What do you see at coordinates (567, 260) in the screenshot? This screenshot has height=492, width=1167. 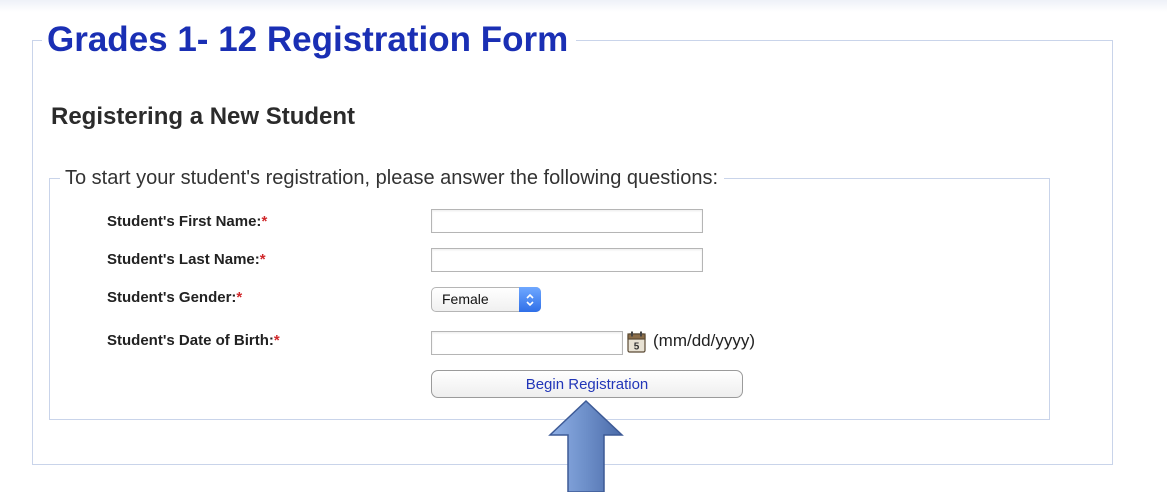 I see `last-name-input` at bounding box center [567, 260].